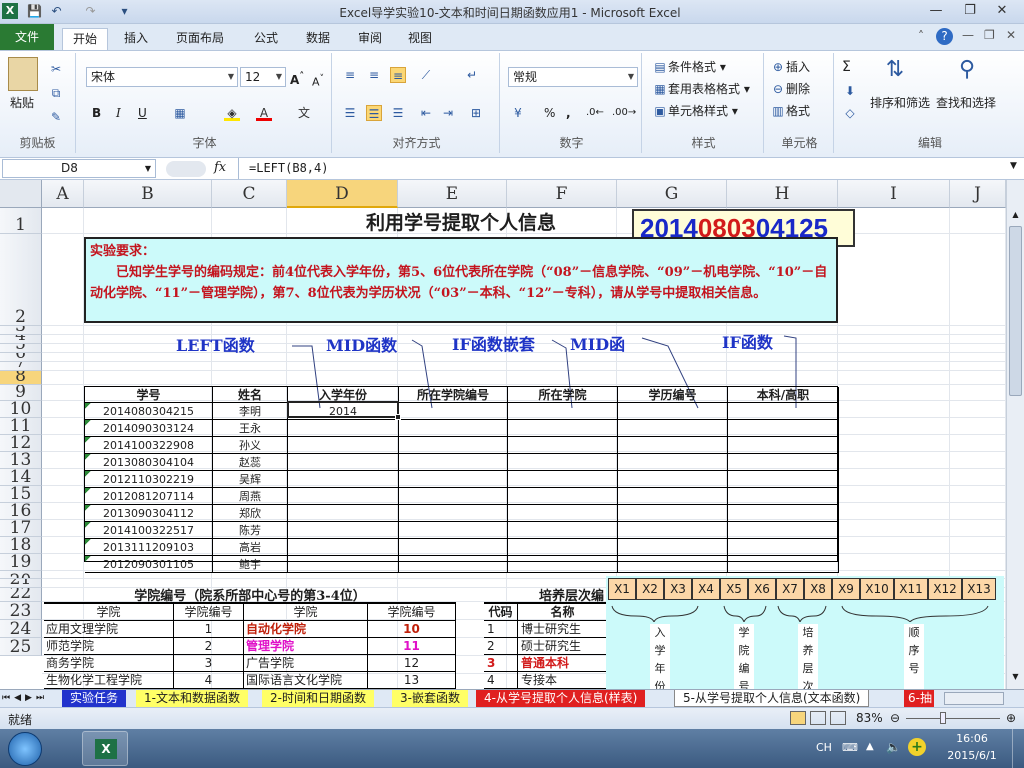  Describe the element at coordinates (501, 646) in the screenshot. I see `level-cell-1-0: 2` at that location.